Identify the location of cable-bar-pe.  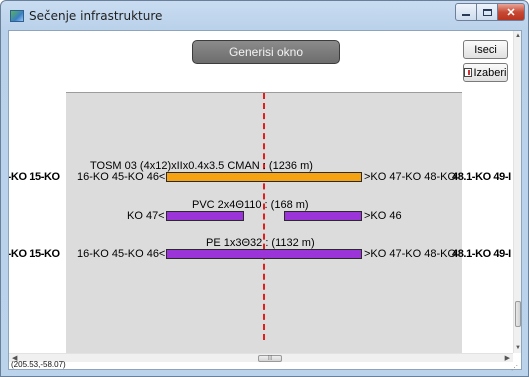
(264, 254).